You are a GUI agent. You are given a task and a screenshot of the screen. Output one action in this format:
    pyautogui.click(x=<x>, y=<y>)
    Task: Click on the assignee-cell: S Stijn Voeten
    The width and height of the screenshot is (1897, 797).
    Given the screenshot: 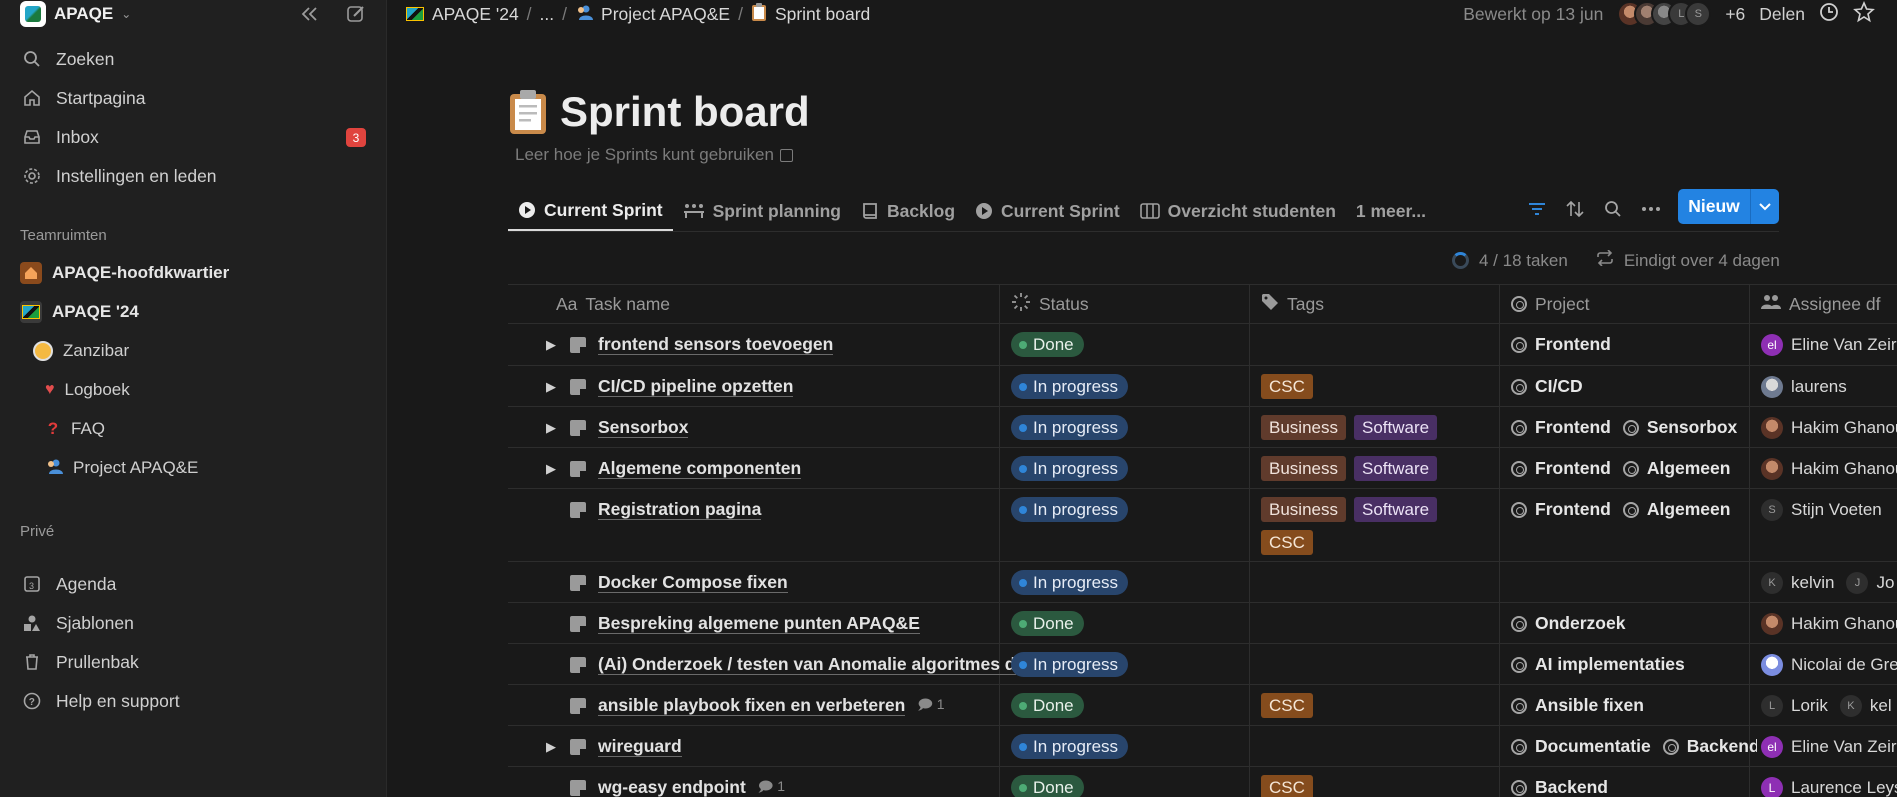 What is the action you would take?
    pyautogui.click(x=1829, y=509)
    